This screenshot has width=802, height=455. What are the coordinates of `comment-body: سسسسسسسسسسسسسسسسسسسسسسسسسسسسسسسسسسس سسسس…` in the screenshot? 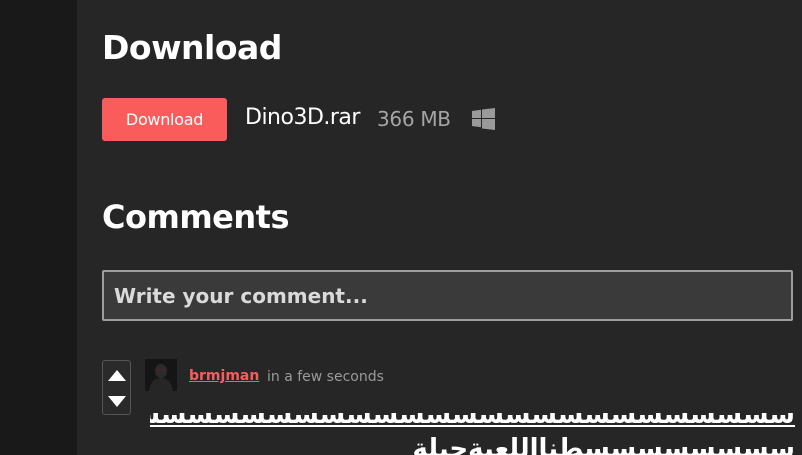 It's located at (472, 426).